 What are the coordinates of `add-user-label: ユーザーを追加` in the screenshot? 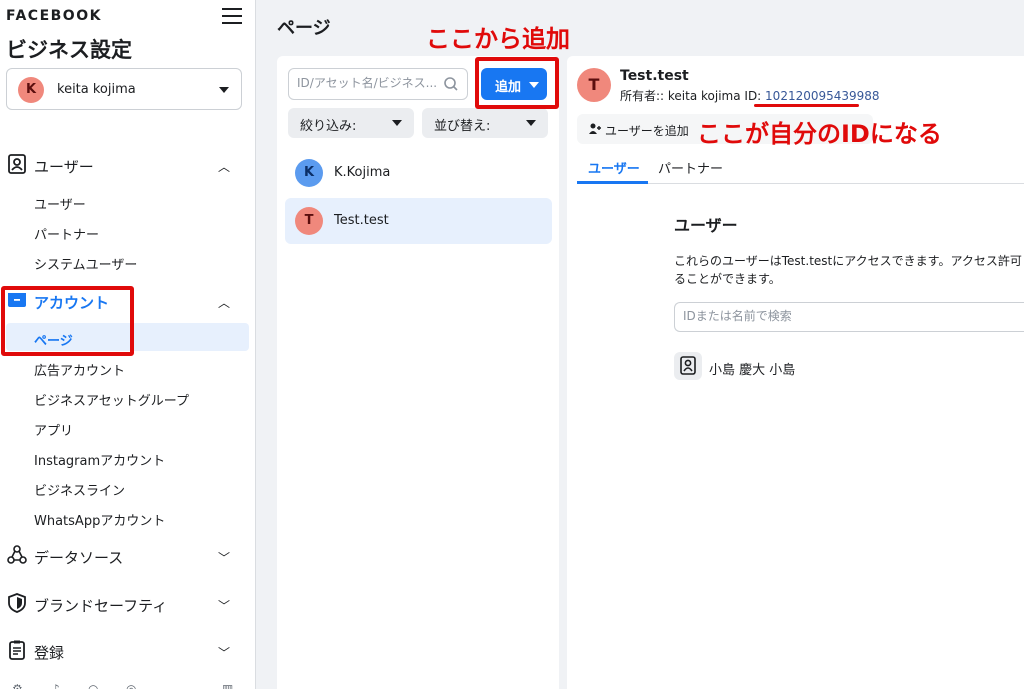 It's located at (647, 131).